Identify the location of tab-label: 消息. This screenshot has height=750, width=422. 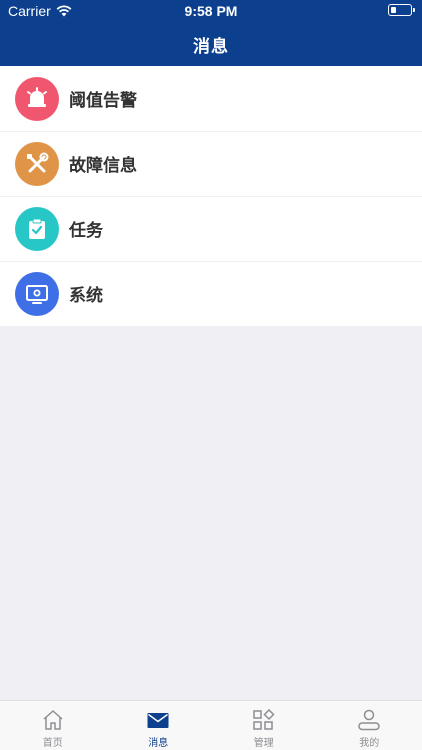
(158, 743).